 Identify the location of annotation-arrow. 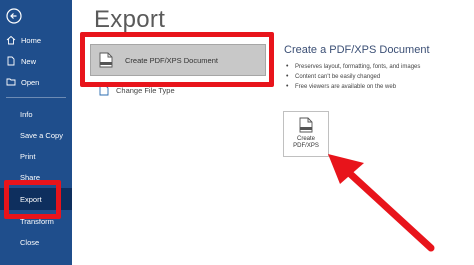
(381, 203).